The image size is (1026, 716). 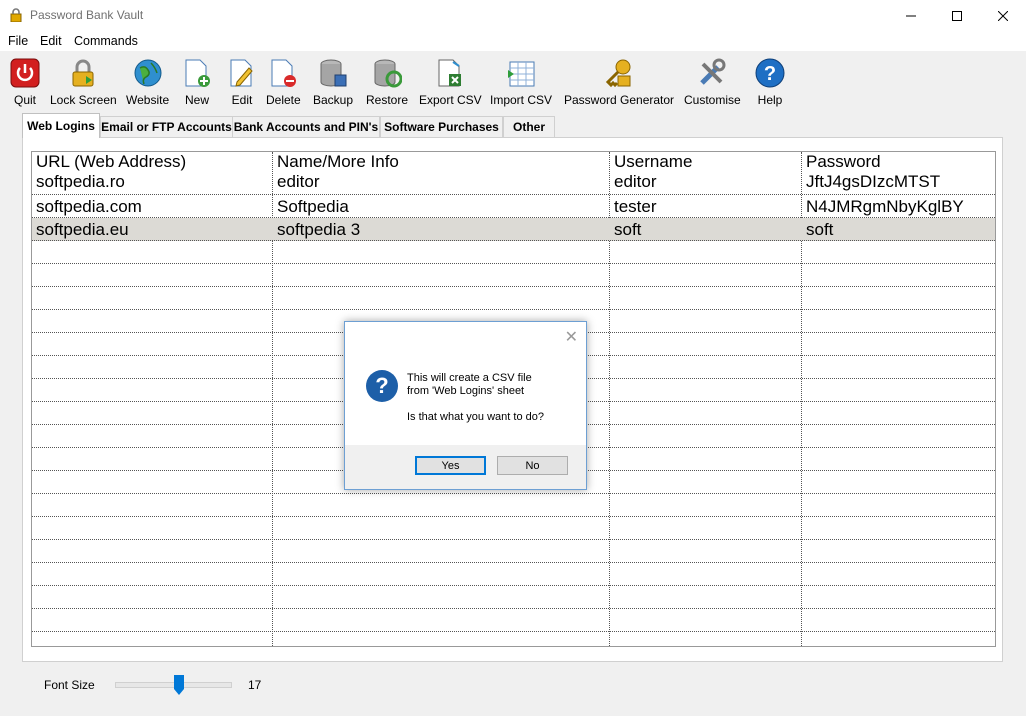 I want to click on cell-name: softpedia 3, so click(x=441, y=229).